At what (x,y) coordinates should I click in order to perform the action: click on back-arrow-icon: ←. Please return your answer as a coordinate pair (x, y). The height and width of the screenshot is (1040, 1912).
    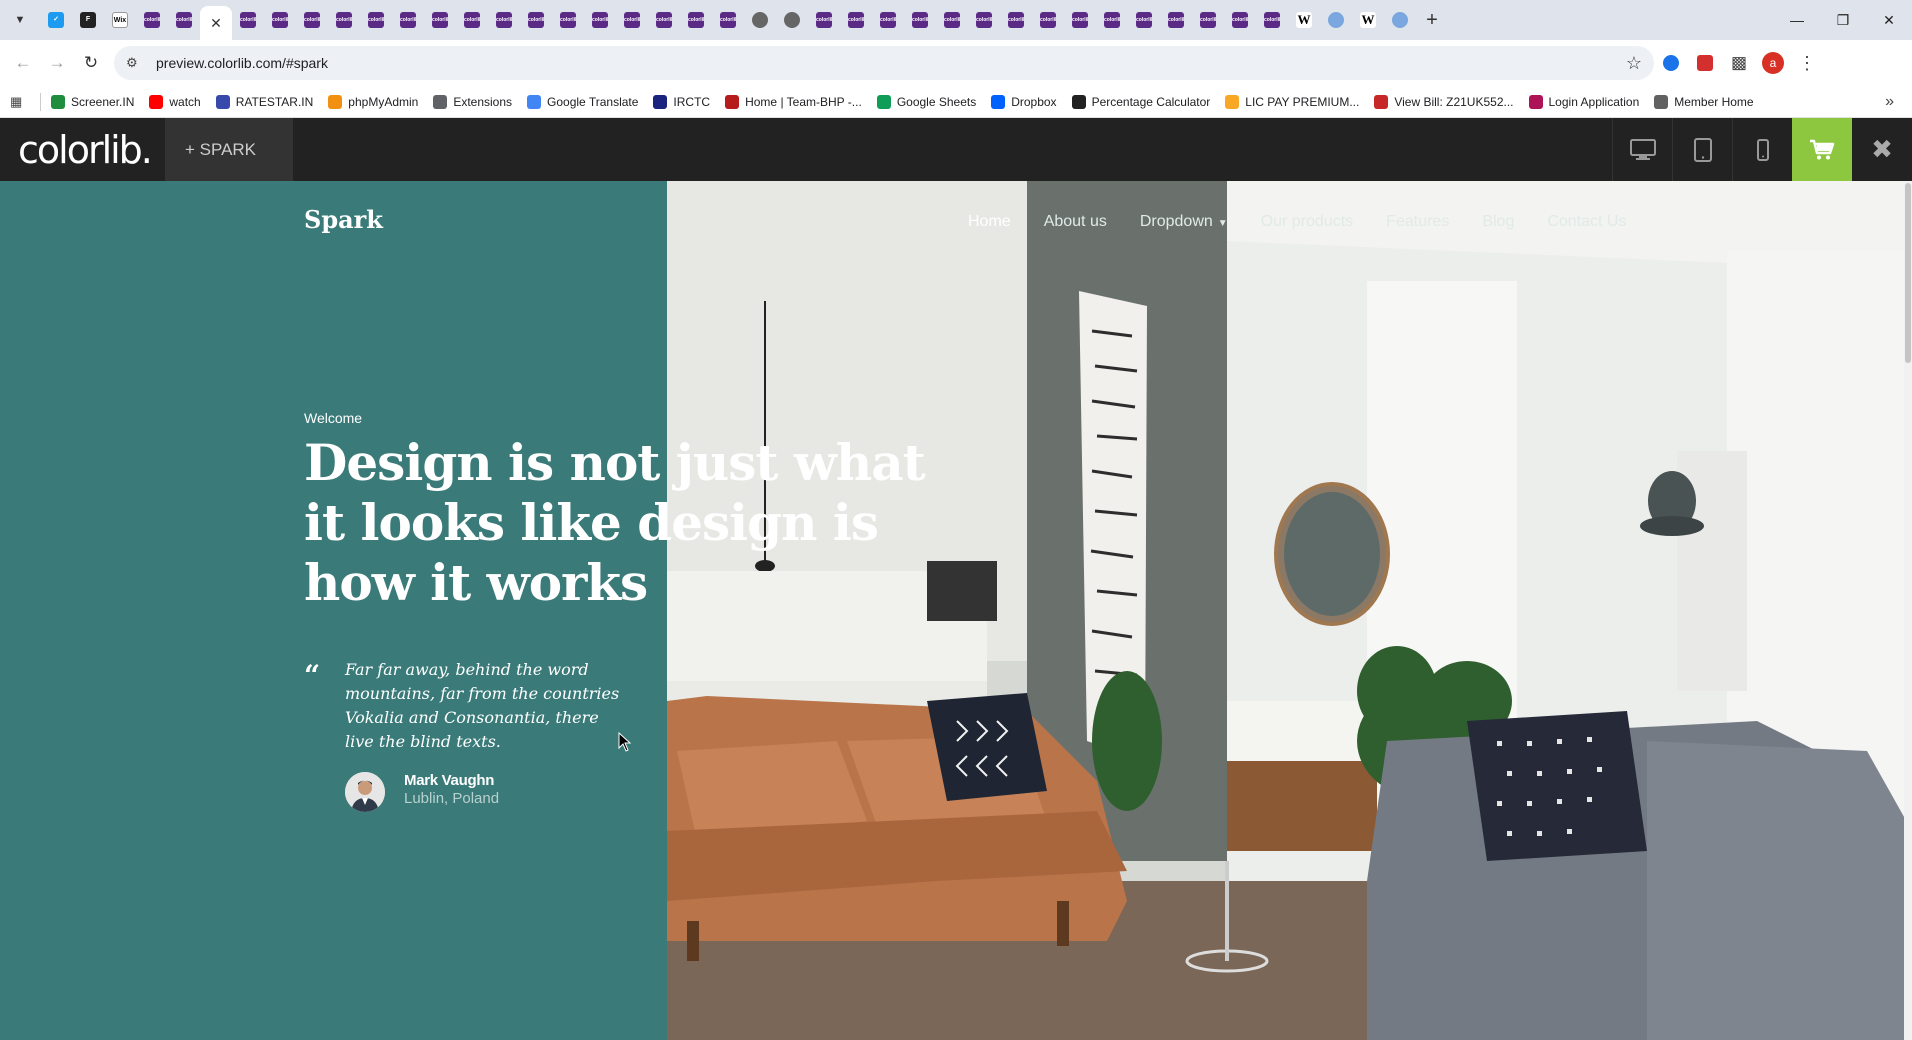
    Looking at the image, I should click on (23, 63).